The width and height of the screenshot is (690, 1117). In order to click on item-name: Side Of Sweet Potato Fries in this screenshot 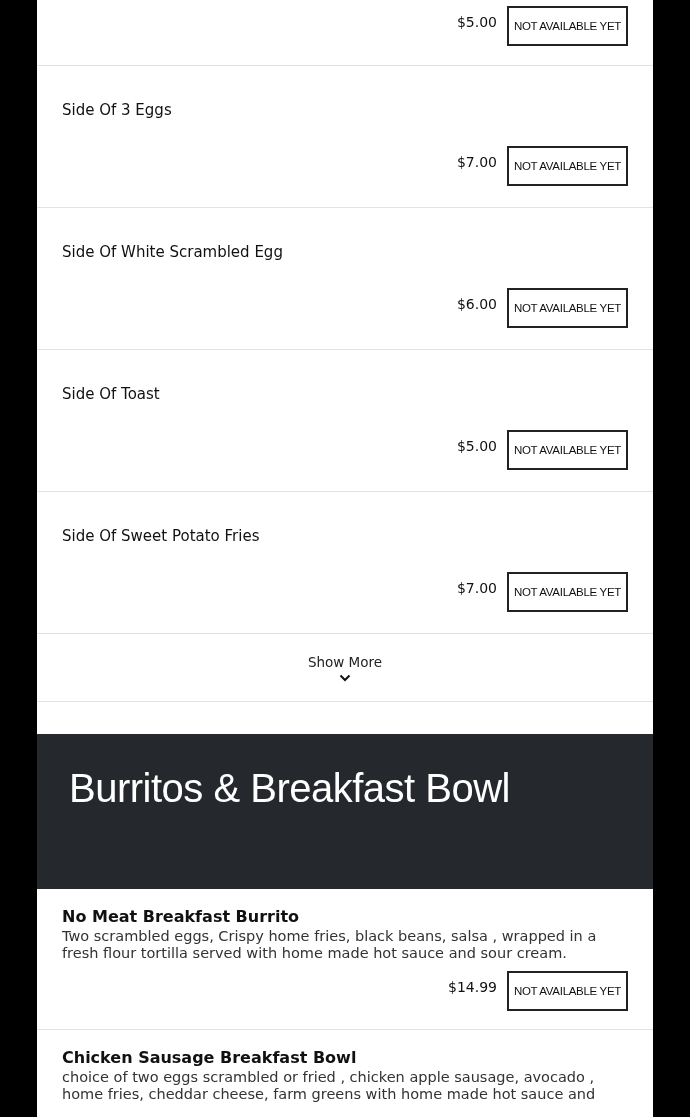, I will do `click(161, 536)`.